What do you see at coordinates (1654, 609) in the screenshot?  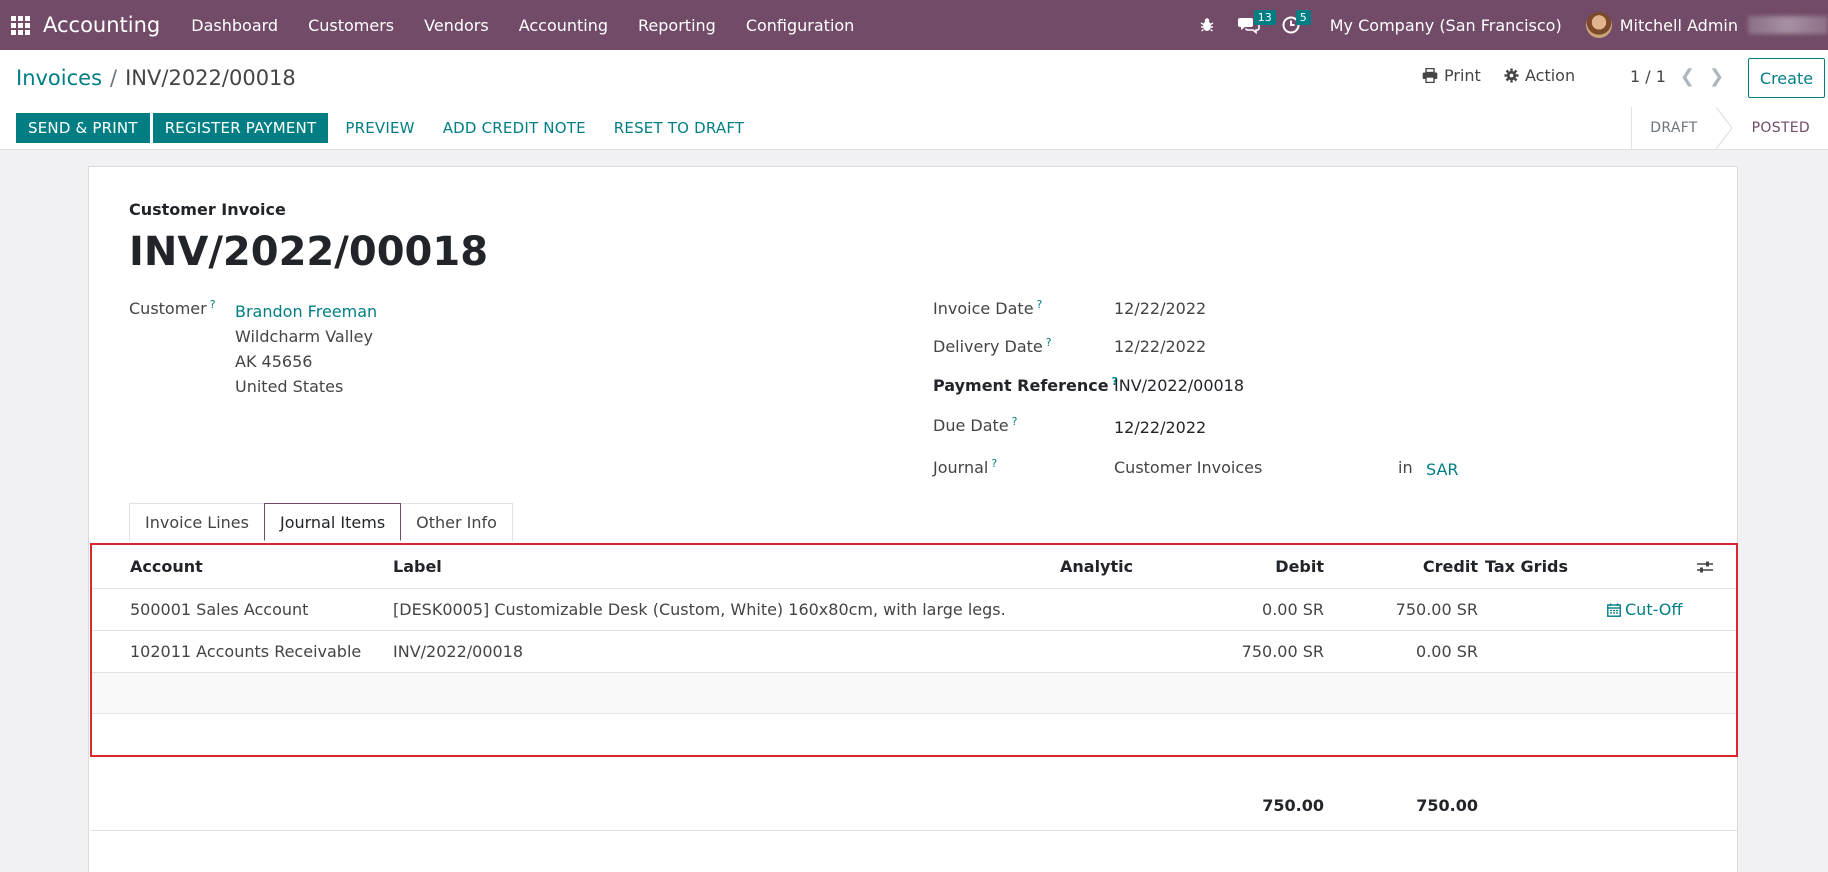 I see `cut-off-label: Cut-Off` at bounding box center [1654, 609].